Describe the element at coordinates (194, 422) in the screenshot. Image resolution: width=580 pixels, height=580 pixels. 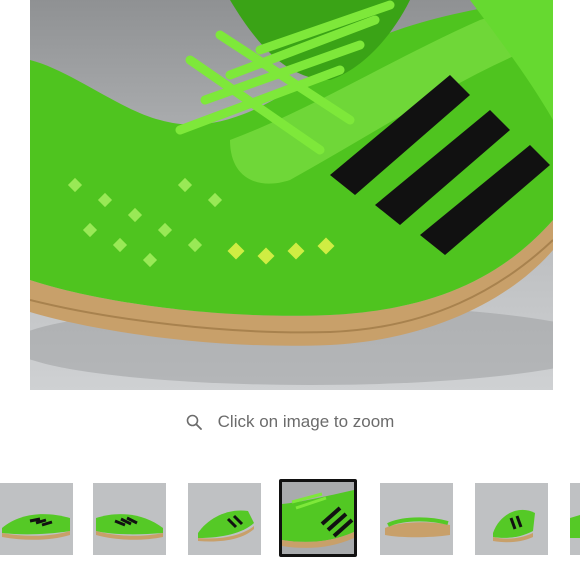
I see `search-icon` at that location.